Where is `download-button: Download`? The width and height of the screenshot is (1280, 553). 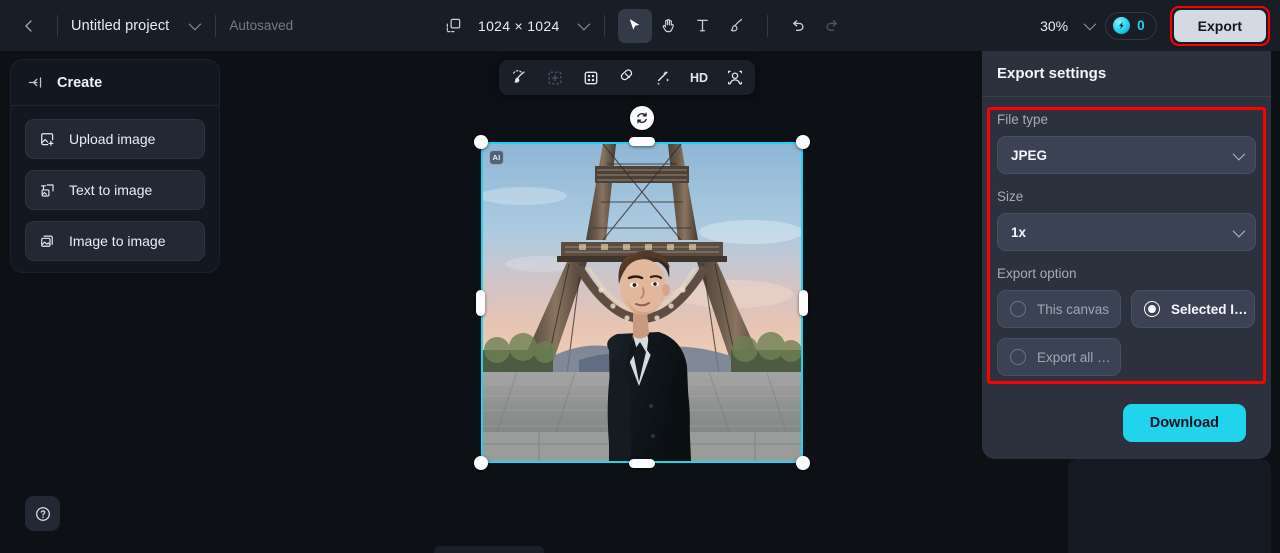
download-button: Download is located at coordinates (1184, 423).